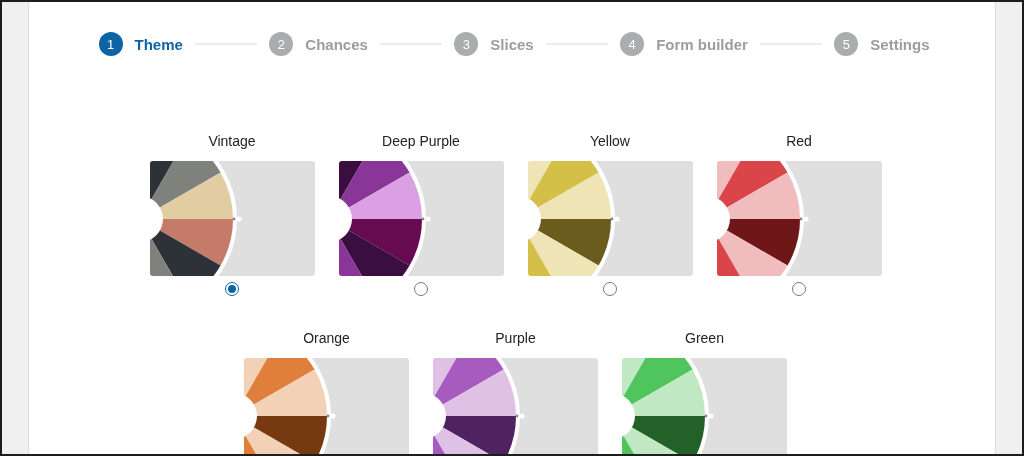 The width and height of the screenshot is (1024, 456). Describe the element at coordinates (704, 338) in the screenshot. I see `theme-name: Green` at that location.